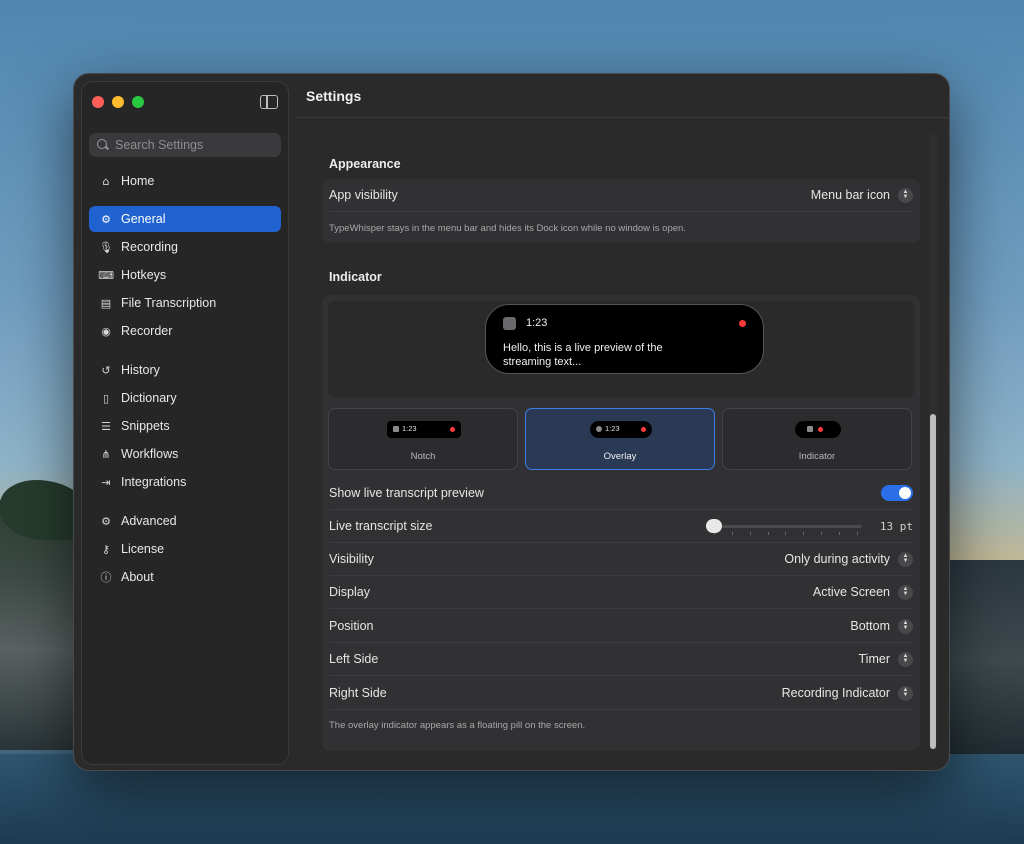  I want to click on sidebar-item-label: Advanced, so click(149, 521).